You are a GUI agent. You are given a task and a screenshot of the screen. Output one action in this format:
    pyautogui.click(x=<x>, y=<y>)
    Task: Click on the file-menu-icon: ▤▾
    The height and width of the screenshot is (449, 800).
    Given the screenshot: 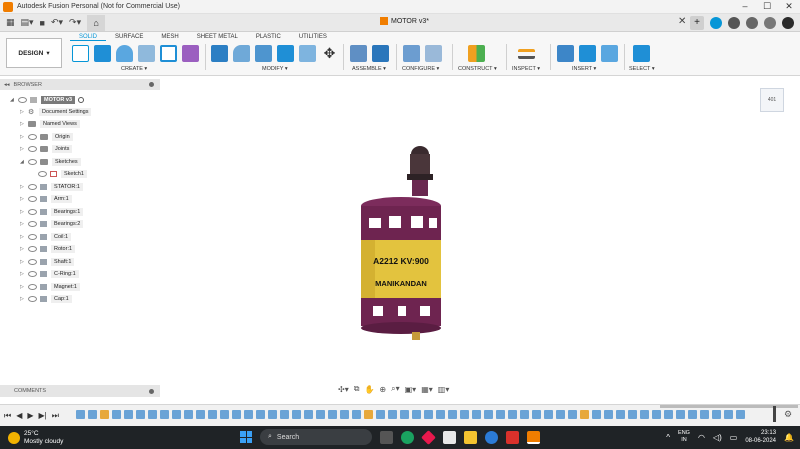 What is the action you would take?
    pyautogui.click(x=27, y=22)
    